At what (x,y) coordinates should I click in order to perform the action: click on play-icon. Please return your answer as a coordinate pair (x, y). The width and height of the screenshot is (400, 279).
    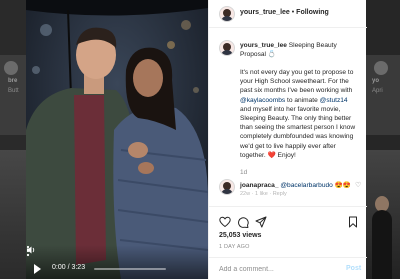
    Looking at the image, I should click on (37, 269).